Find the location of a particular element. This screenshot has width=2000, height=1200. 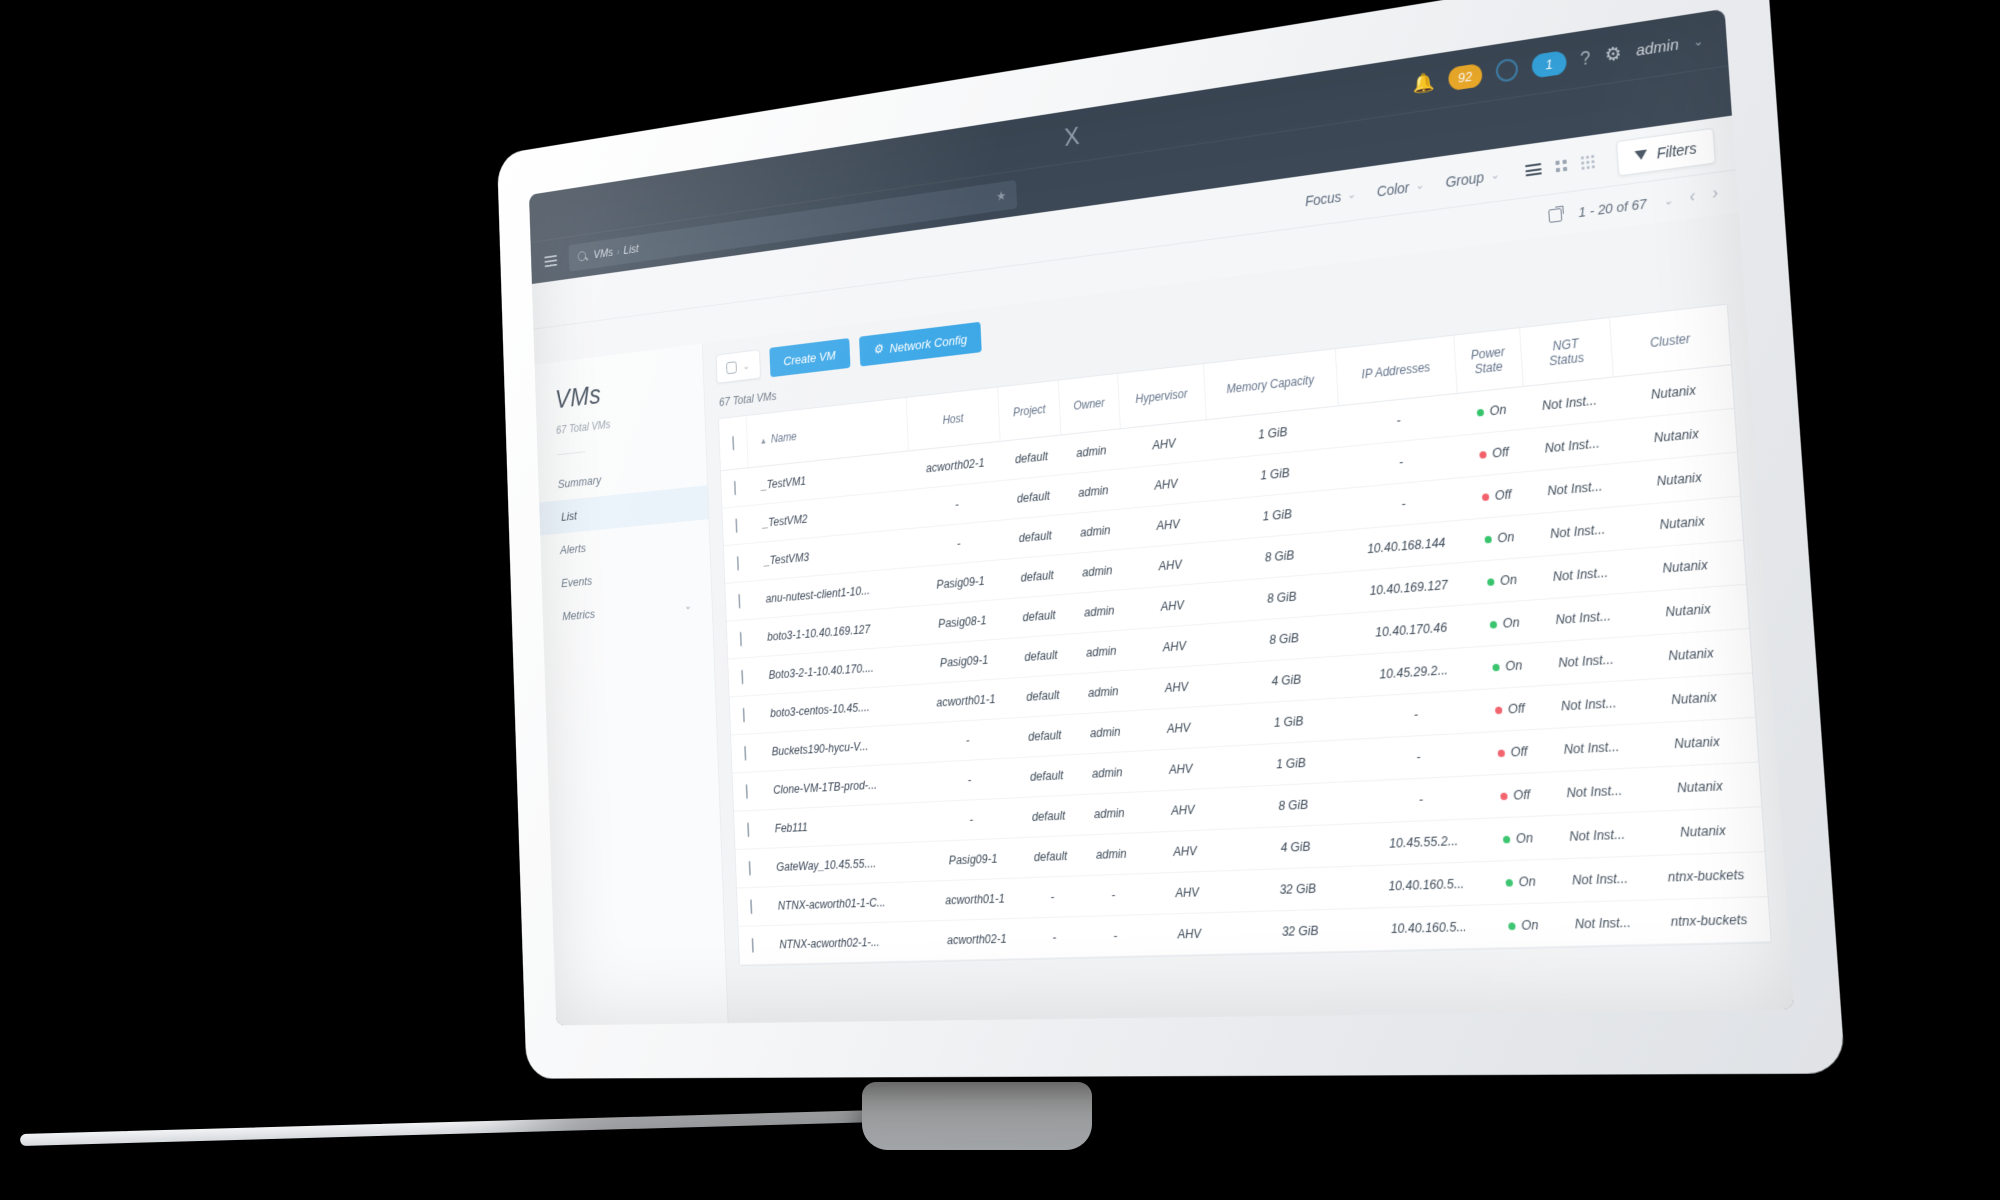

filters-button: Filters is located at coordinates (1665, 151).